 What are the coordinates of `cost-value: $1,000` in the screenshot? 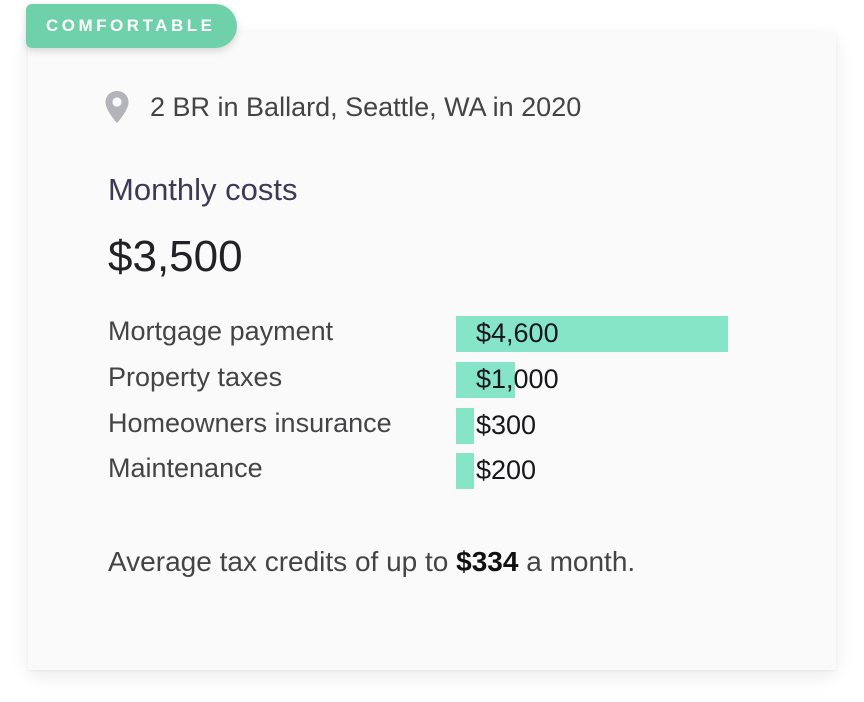 It's located at (517, 379).